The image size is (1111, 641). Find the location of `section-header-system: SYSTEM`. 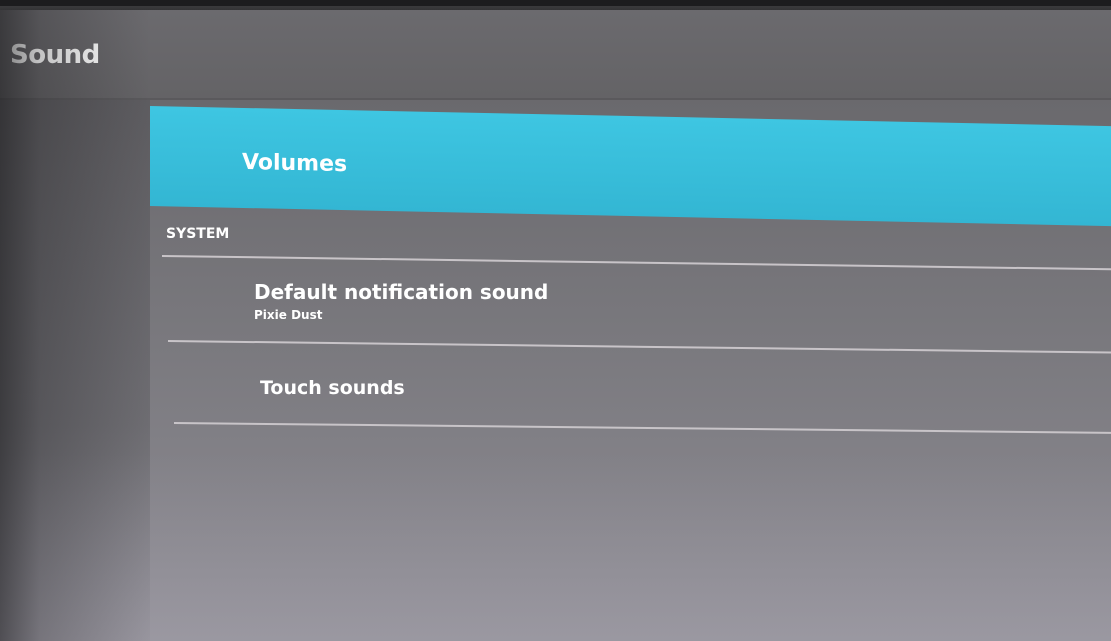

section-header-system: SYSTEM is located at coordinates (198, 234).